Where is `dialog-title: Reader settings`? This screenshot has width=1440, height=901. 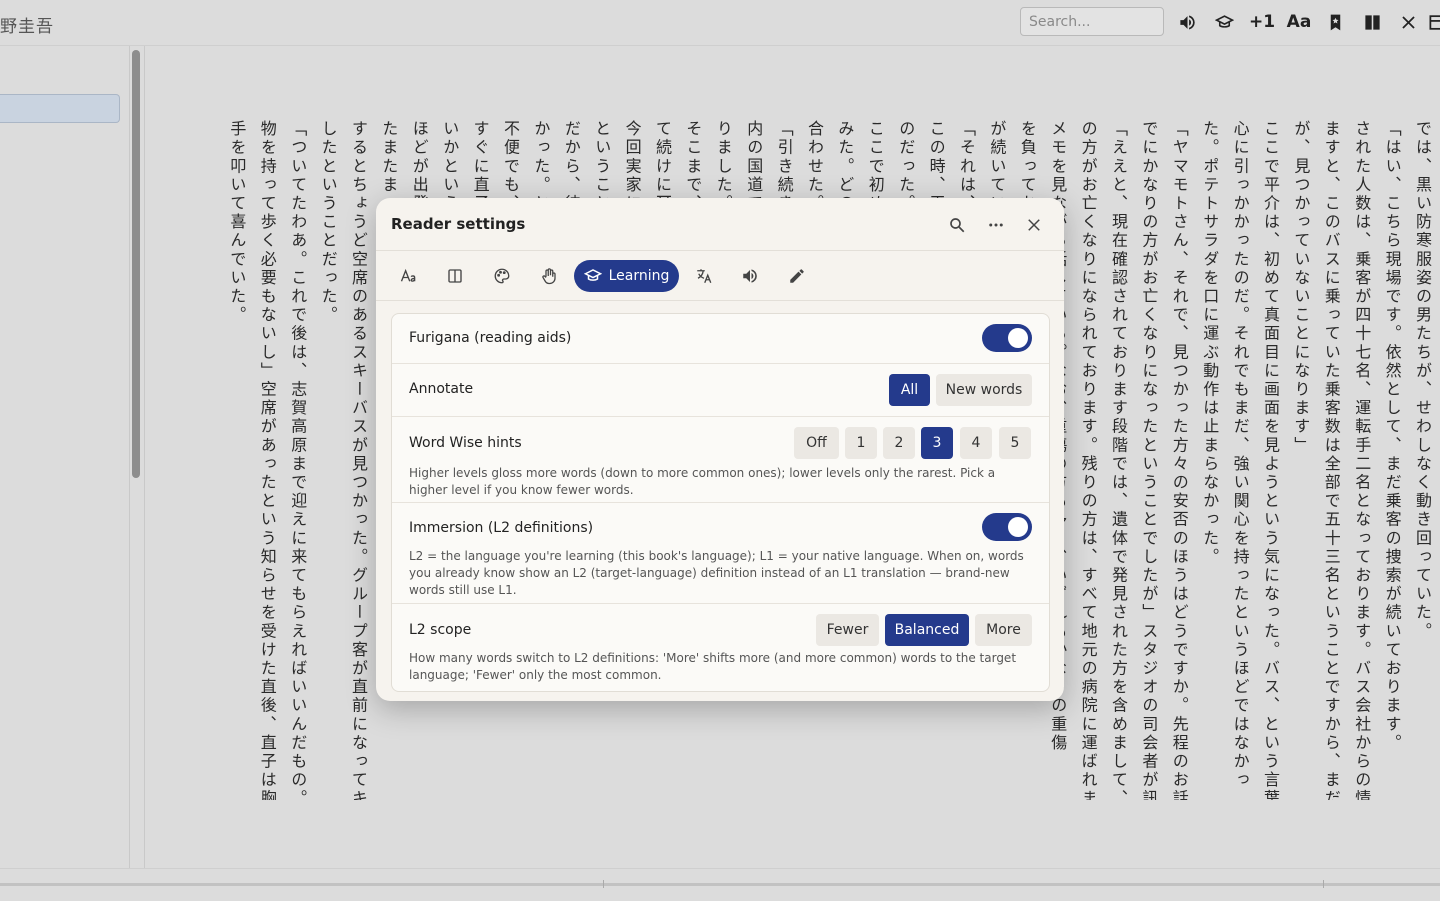
dialog-title: Reader settings is located at coordinates (458, 224).